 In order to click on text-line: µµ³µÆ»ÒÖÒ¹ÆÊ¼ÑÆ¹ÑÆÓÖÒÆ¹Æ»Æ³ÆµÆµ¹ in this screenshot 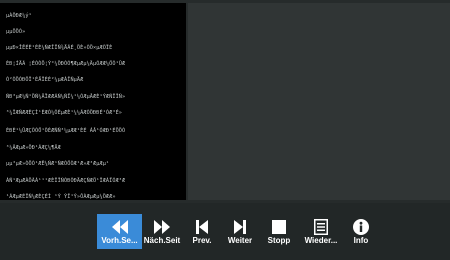, I will do `click(58, 164)`.